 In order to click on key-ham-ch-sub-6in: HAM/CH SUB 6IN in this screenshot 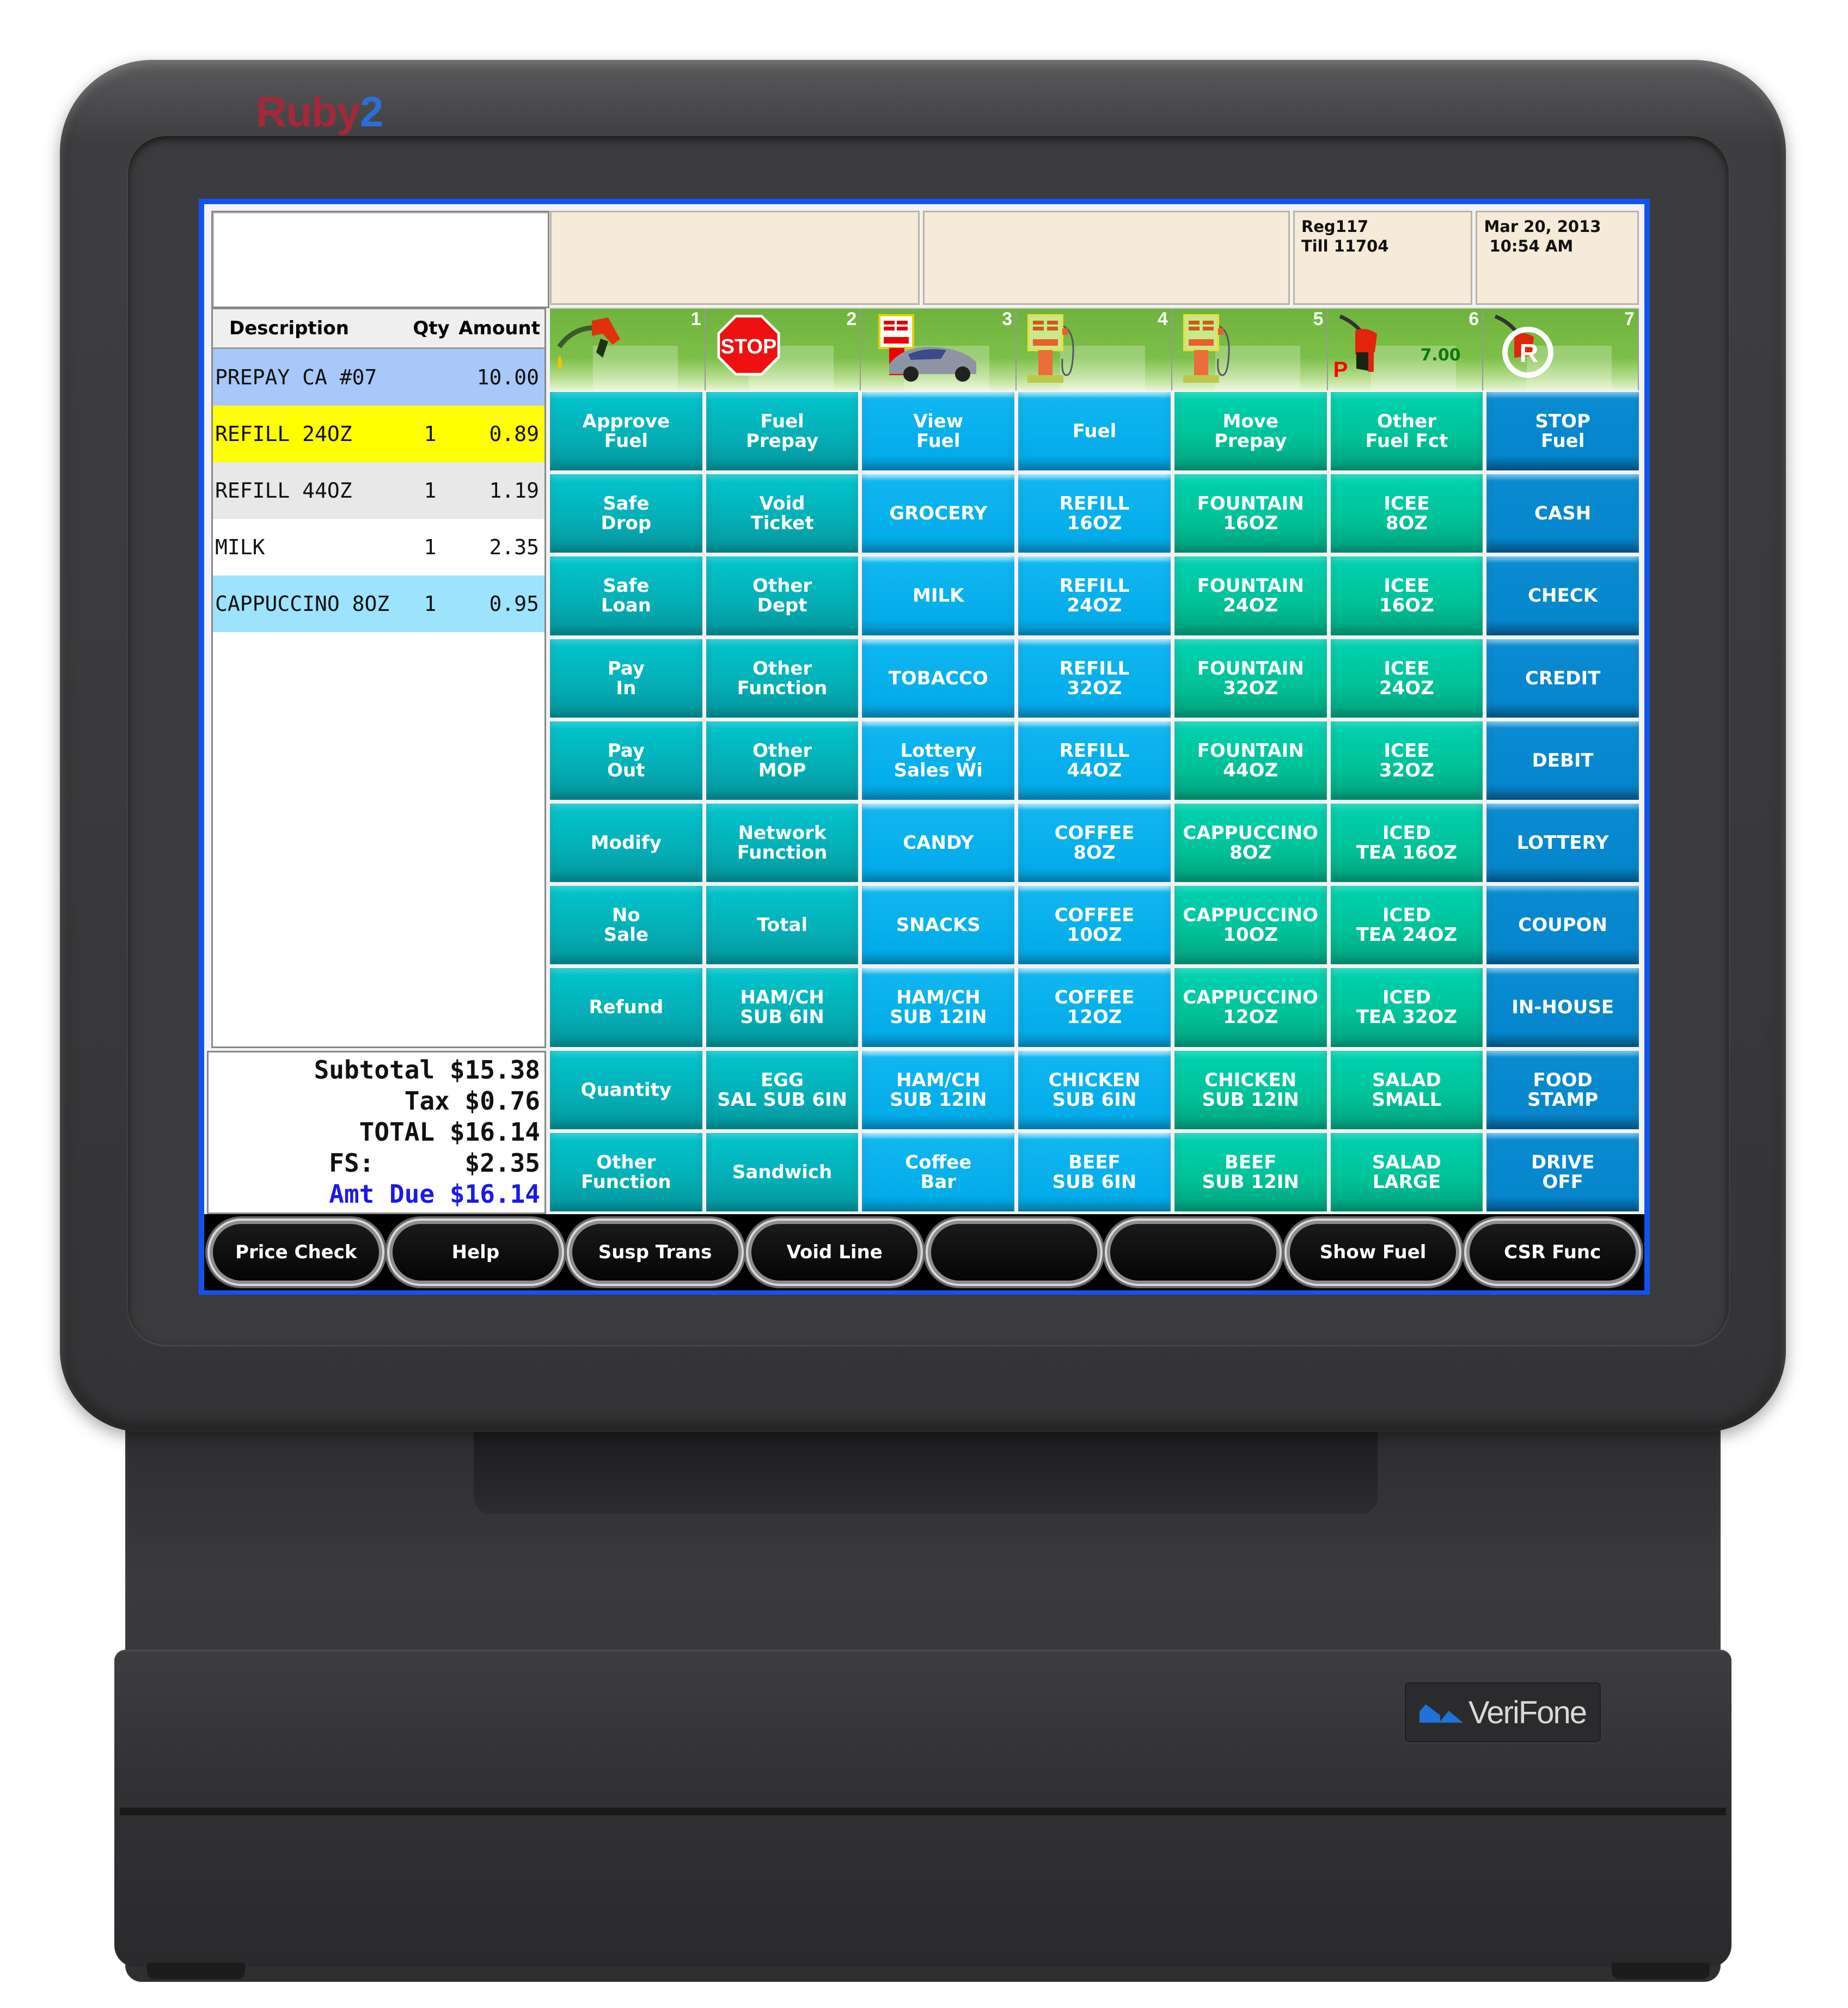, I will do `click(782, 1007)`.